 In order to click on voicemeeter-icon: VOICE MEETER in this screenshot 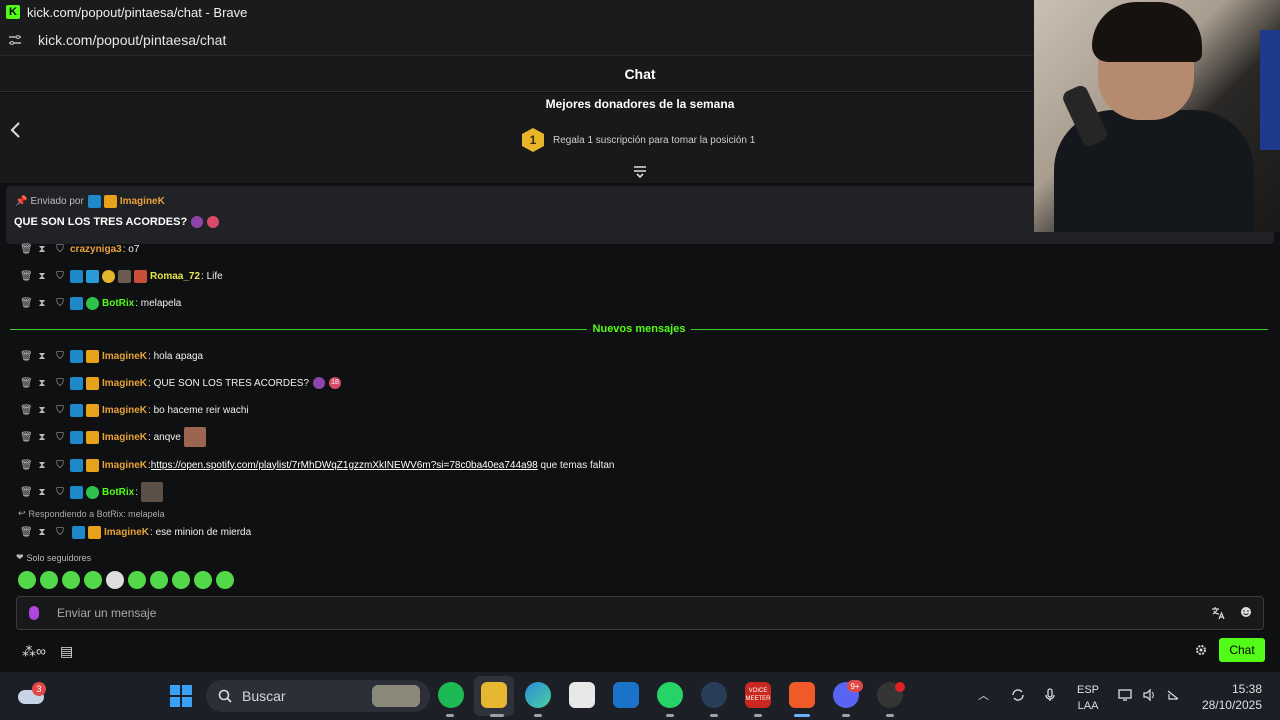, I will do `click(758, 695)`.